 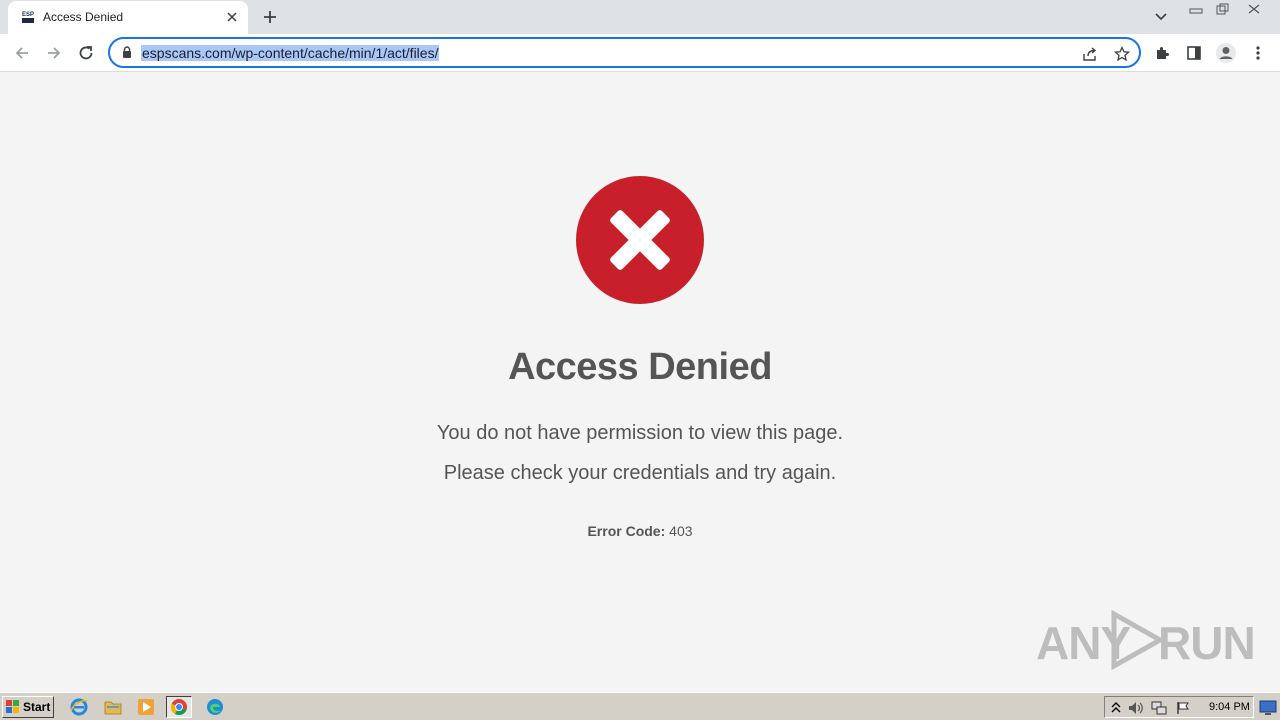 What do you see at coordinates (1162, 53) in the screenshot?
I see `extensions-puzzle-icon` at bounding box center [1162, 53].